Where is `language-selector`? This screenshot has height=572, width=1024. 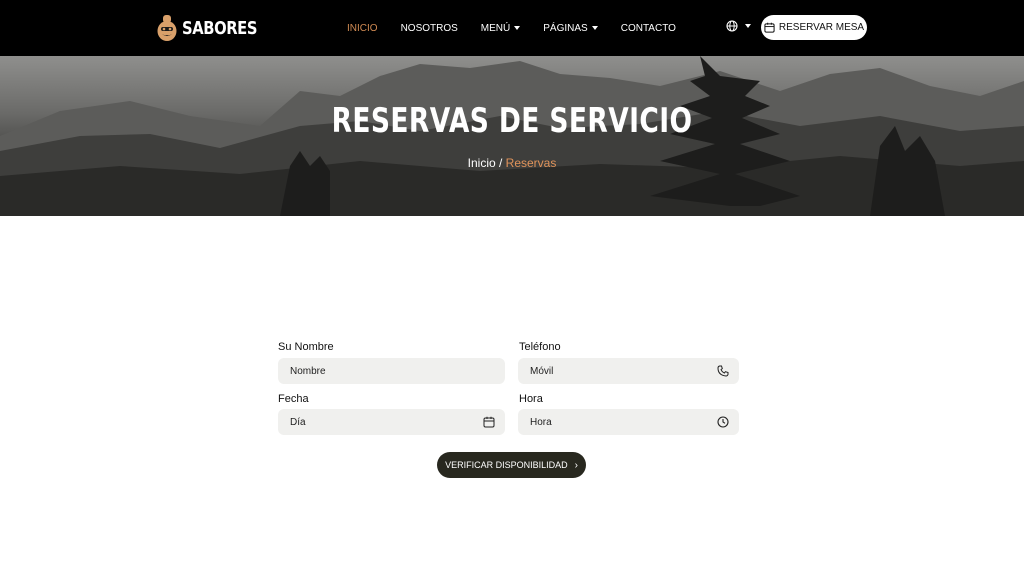
language-selector is located at coordinates (738, 26).